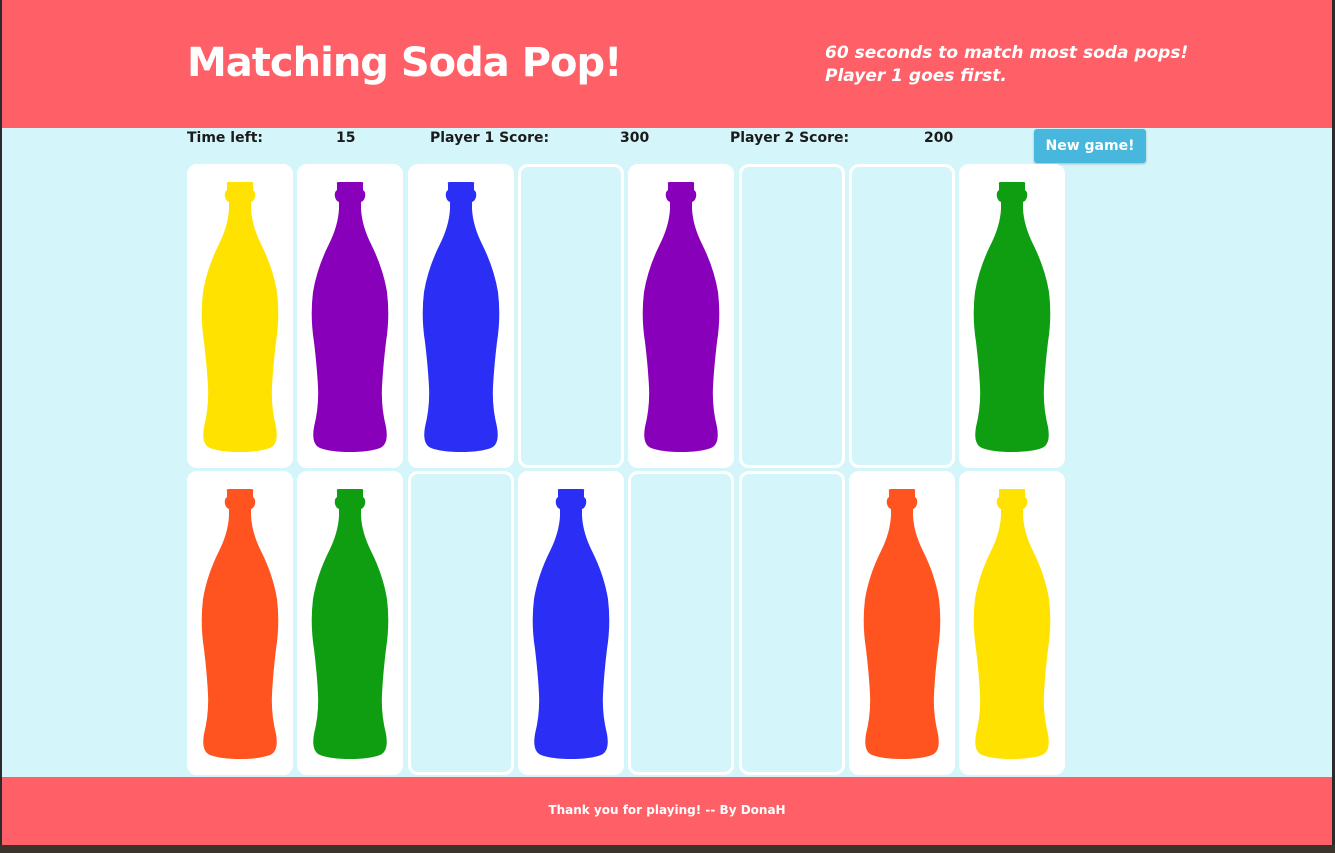 Image resolution: width=1335 pixels, height=853 pixels. I want to click on player2-score-label: Player 2 Score:, so click(790, 138).